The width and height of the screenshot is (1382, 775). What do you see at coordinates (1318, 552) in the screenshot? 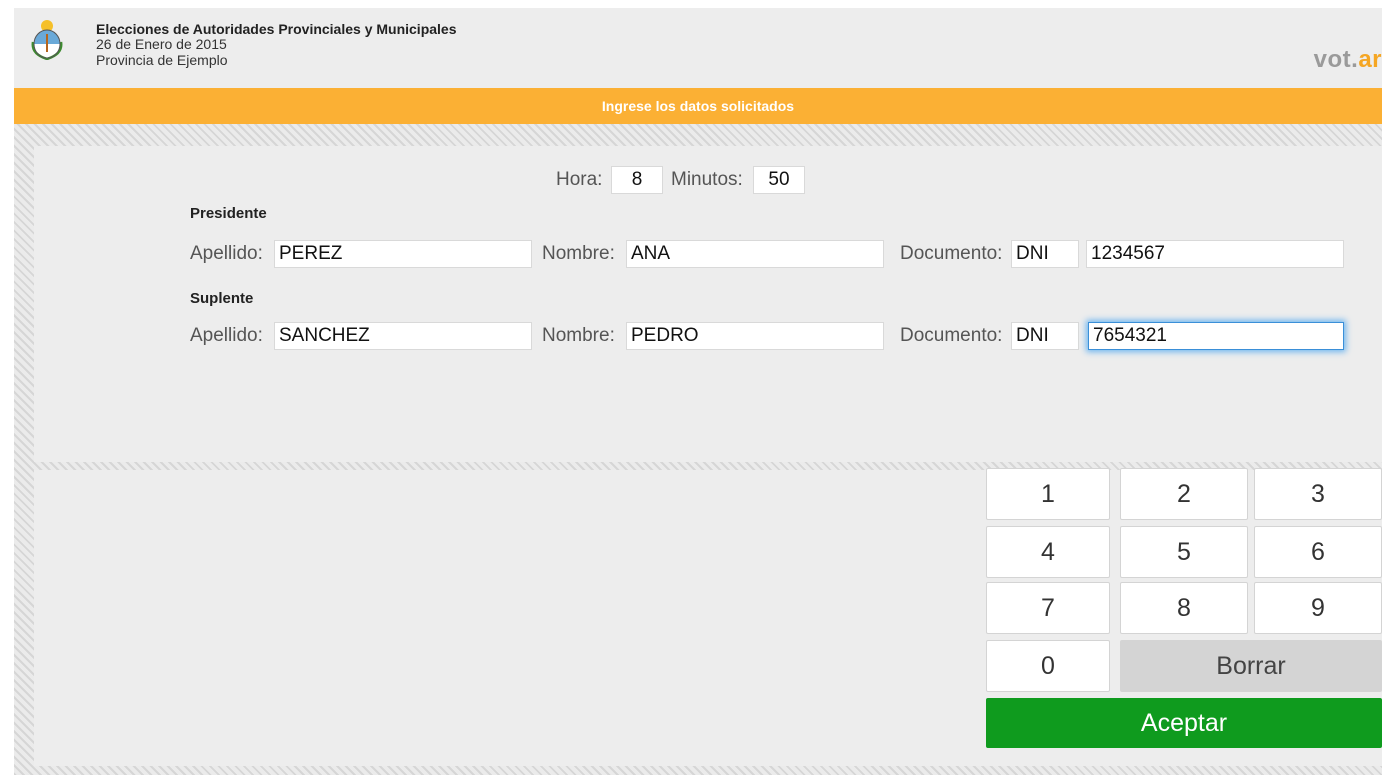
I see `key-6: 6` at bounding box center [1318, 552].